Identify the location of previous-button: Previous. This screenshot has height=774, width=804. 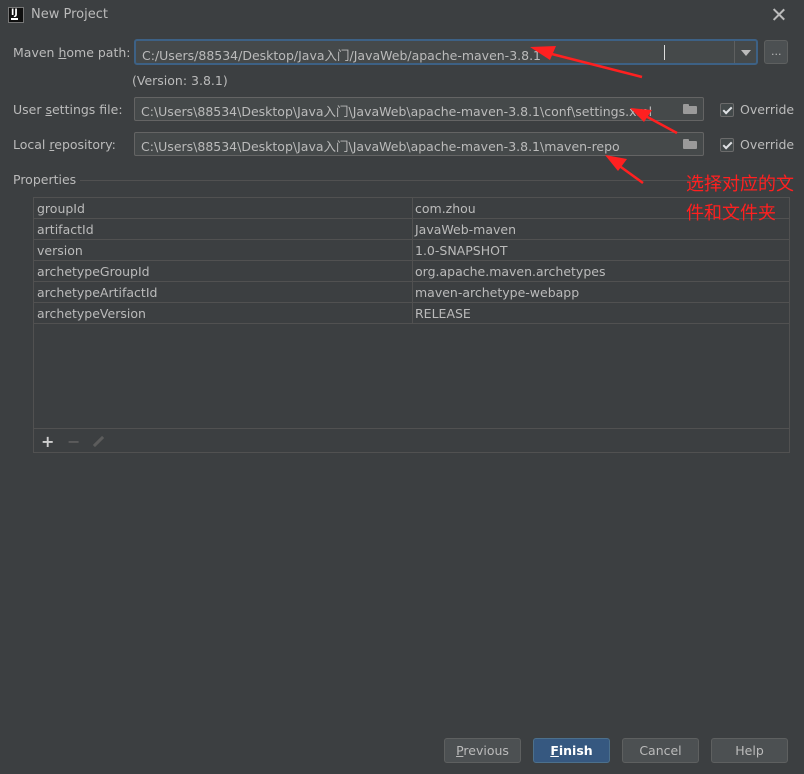
(482, 750).